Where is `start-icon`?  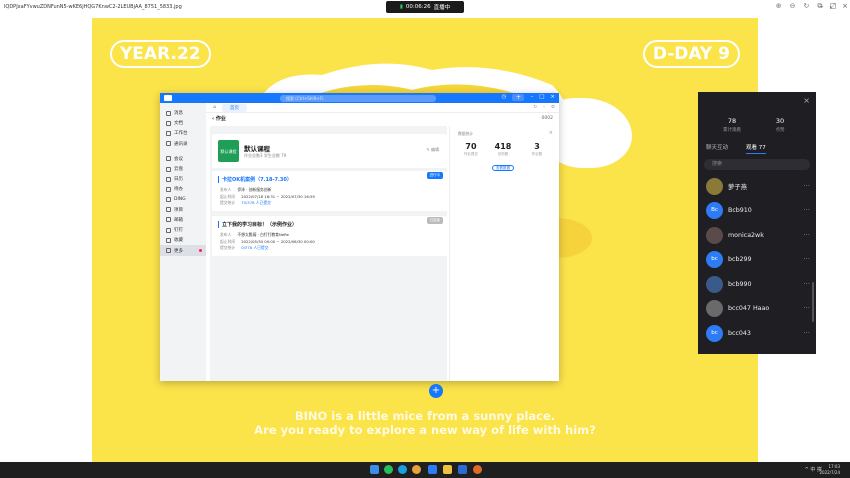
start-icon is located at coordinates (374, 469).